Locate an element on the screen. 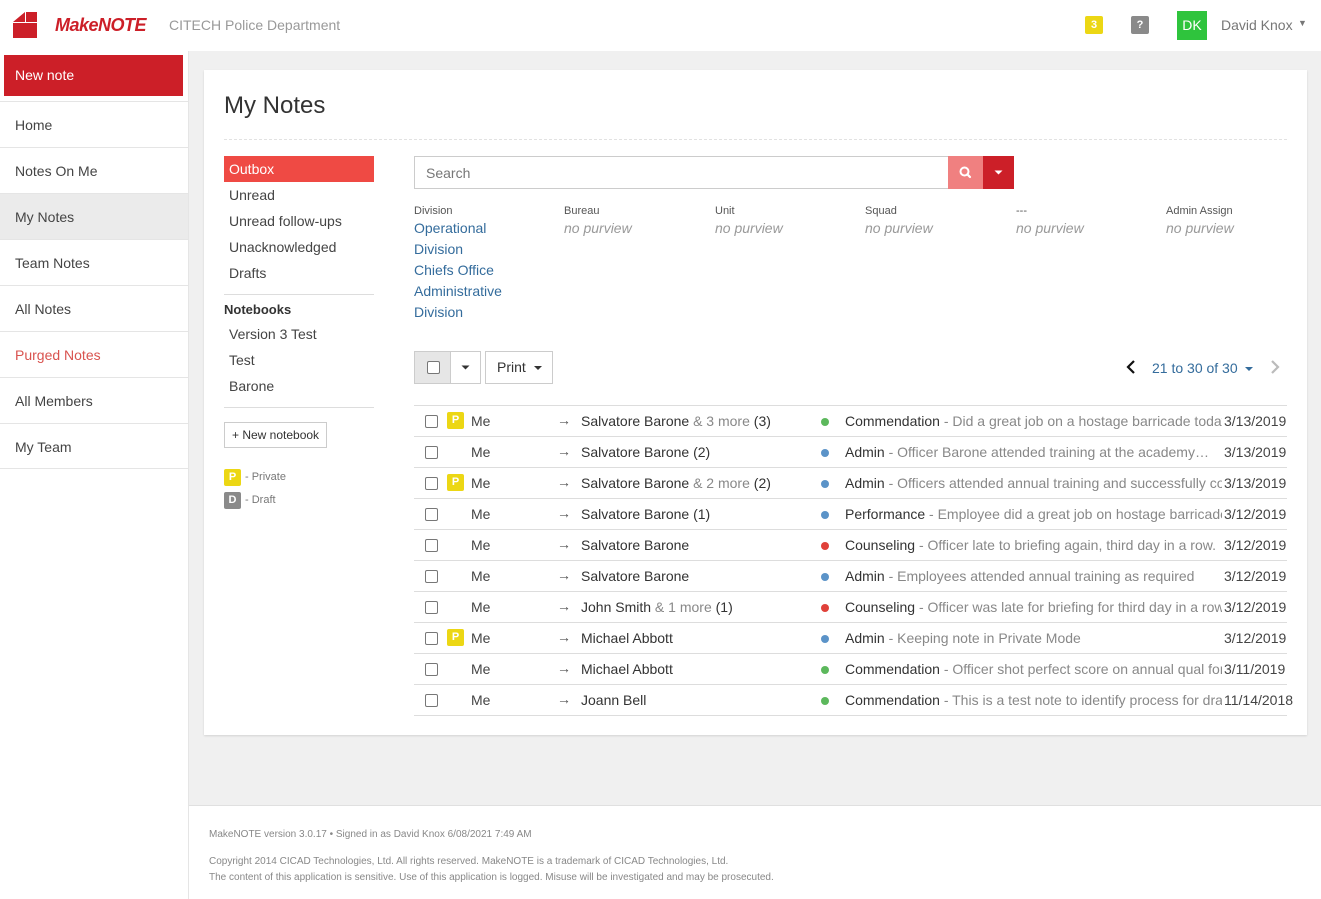 The width and height of the screenshot is (1321, 899). folder-unread: Unread is located at coordinates (299, 195).